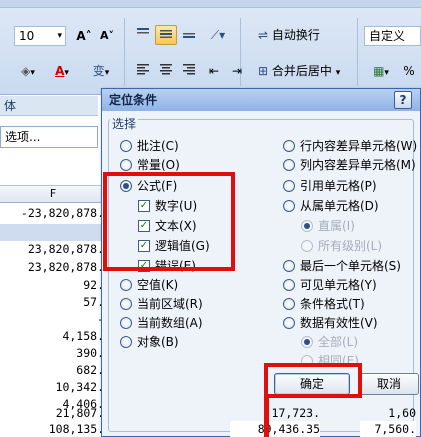 This screenshot has width=421, height=437. What do you see at coordinates (27, 36) in the screenshot?
I see `font-size-value: 10` at bounding box center [27, 36].